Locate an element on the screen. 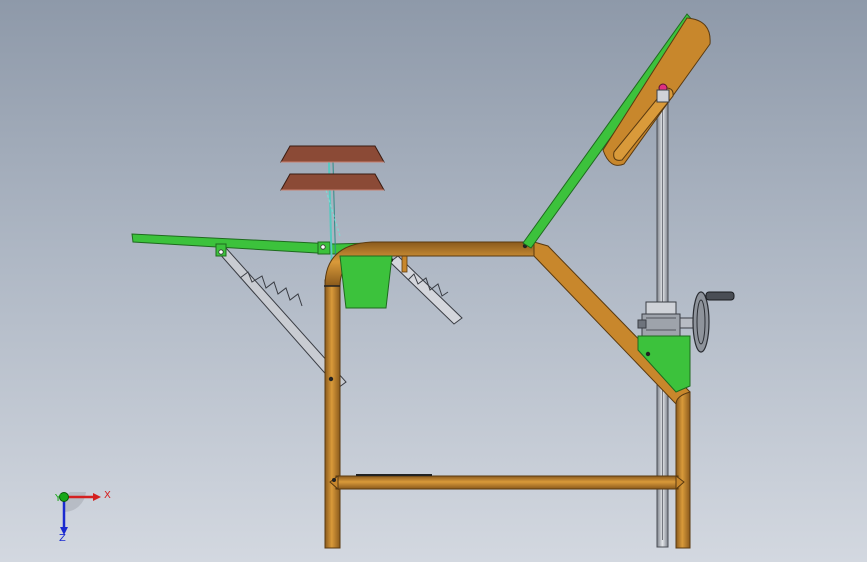 The width and height of the screenshot is (867, 562). leg-rest-panel is located at coordinates (252, 245).